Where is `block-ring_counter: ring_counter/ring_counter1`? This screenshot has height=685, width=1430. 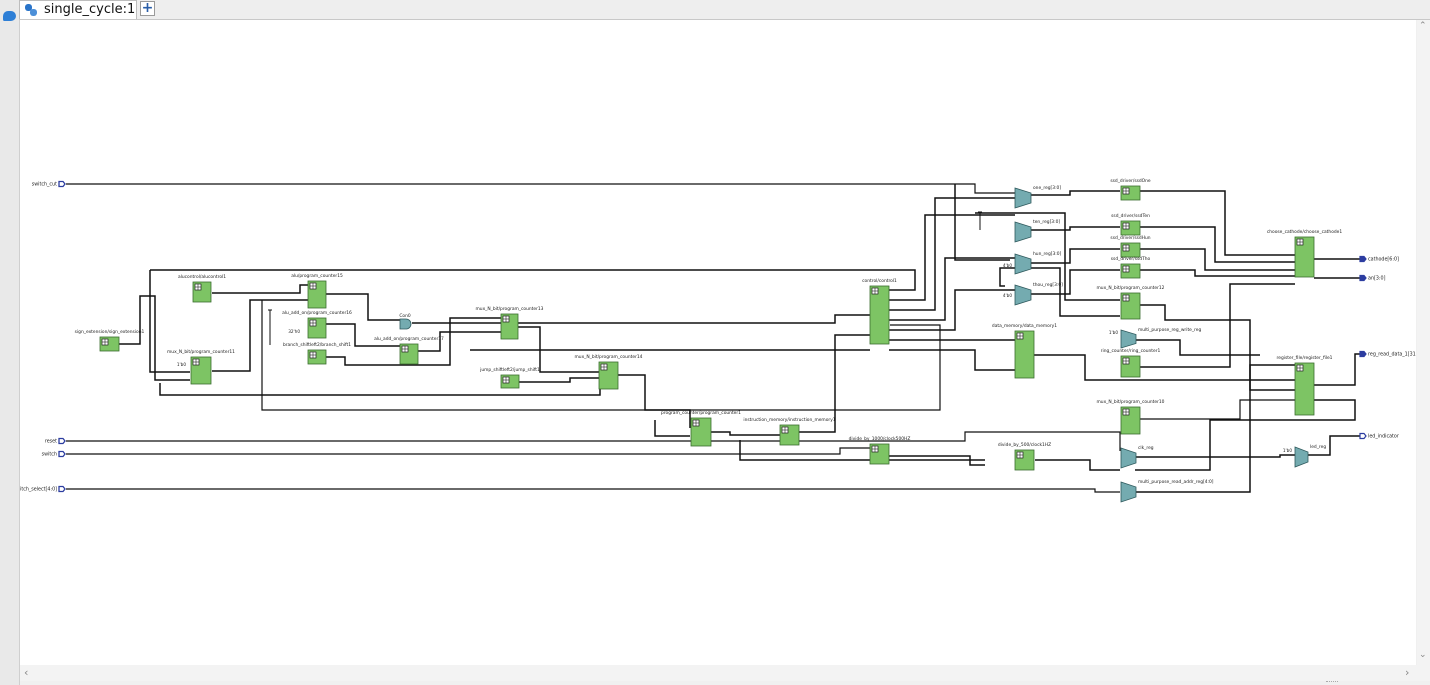 block-ring_counter: ring_counter/ring_counter1 is located at coordinates (1131, 363).